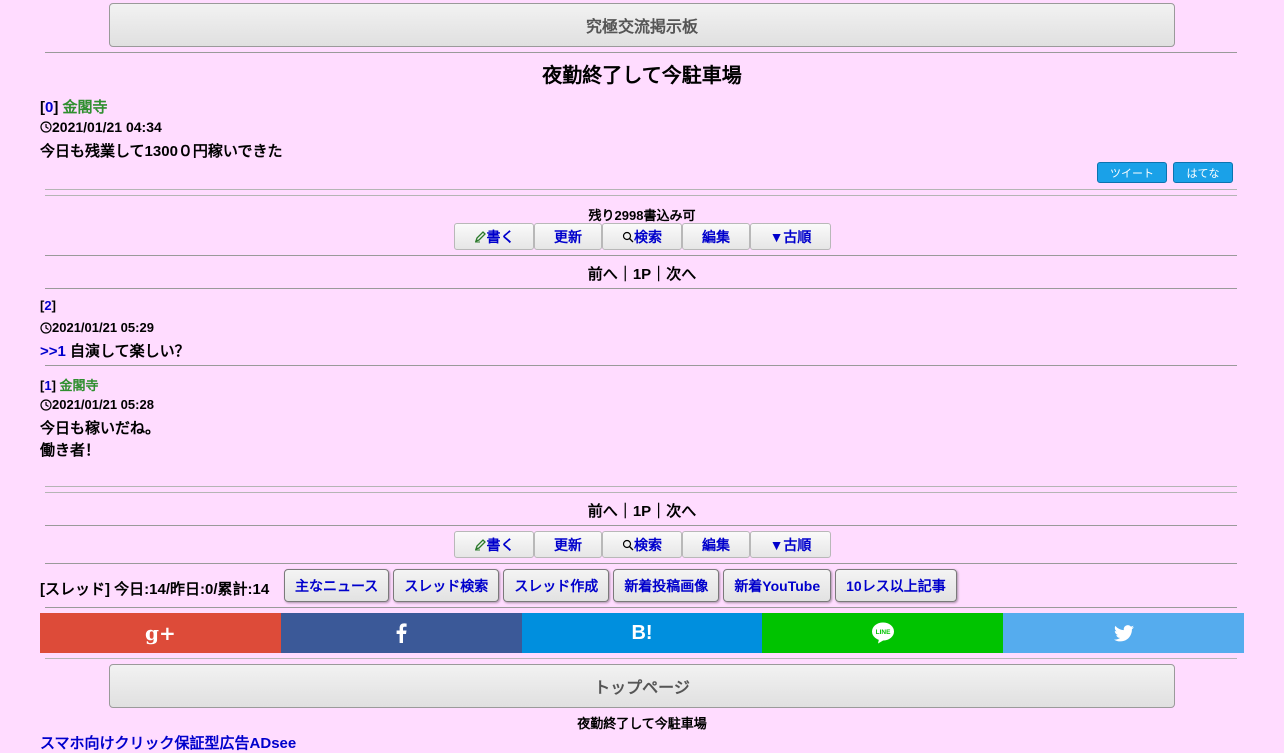 The image size is (1284, 753). I want to click on social-share-bar: g+ B! LINE, so click(642, 633).